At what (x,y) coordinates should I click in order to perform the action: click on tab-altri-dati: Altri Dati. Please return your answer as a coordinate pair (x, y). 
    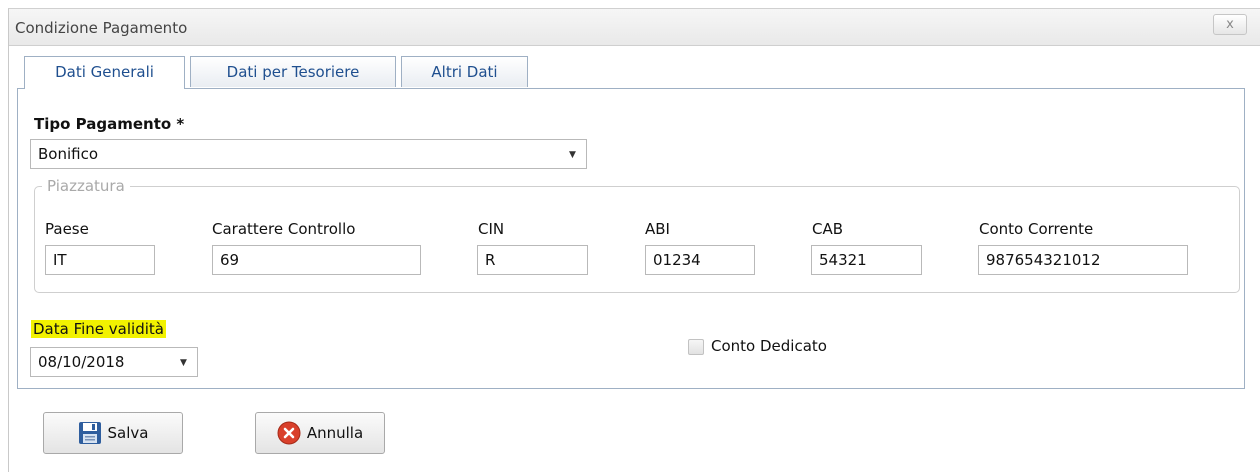
    Looking at the image, I should click on (464, 71).